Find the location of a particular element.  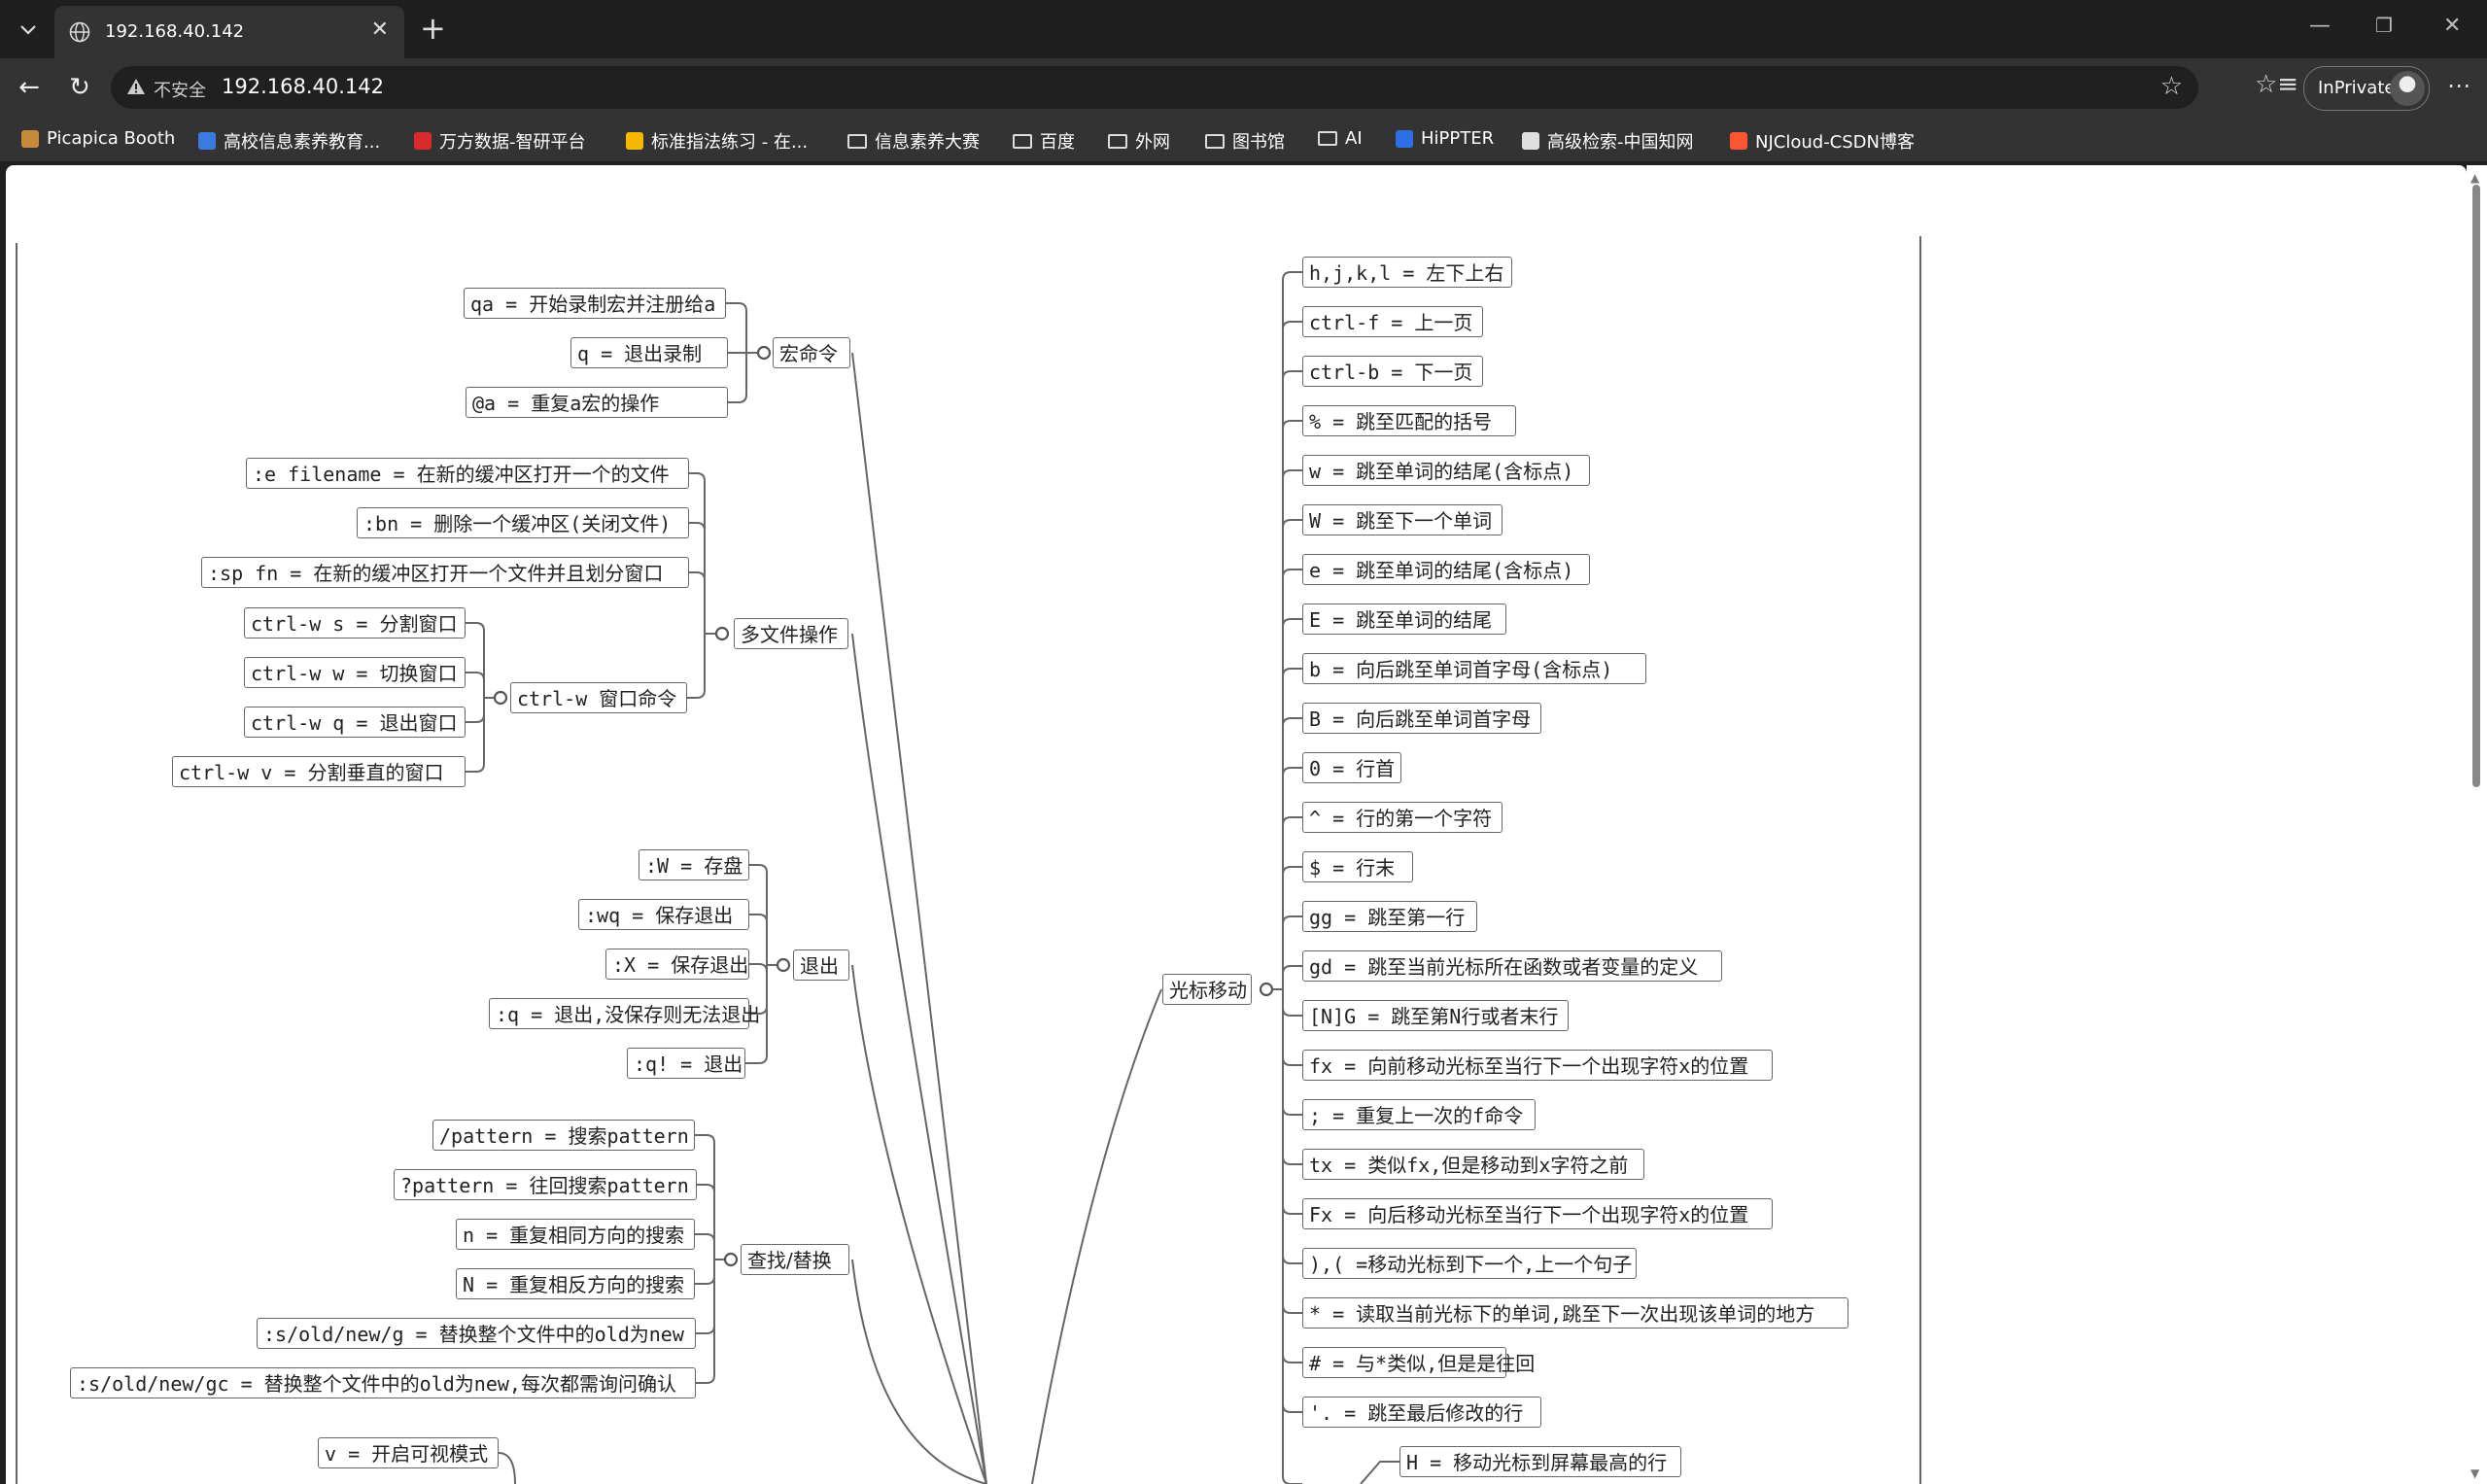

restore-icon: ❐ is located at coordinates (2384, 25).